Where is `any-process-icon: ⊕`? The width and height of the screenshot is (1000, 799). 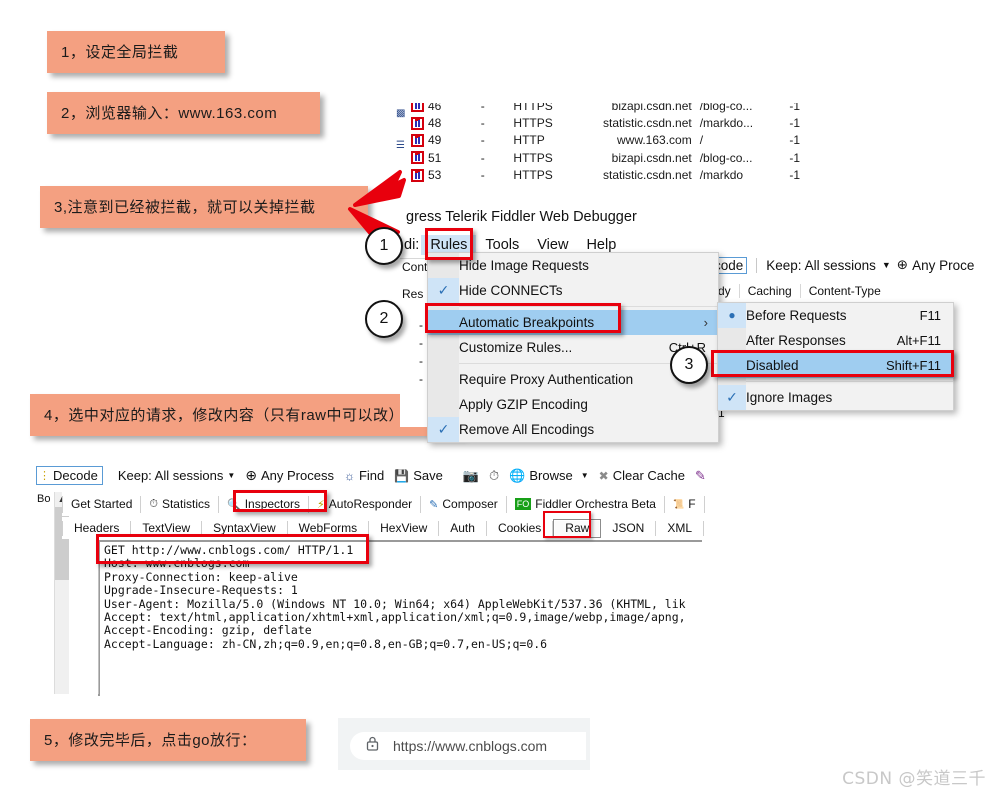
any-process-icon: ⊕ is located at coordinates (902, 265).